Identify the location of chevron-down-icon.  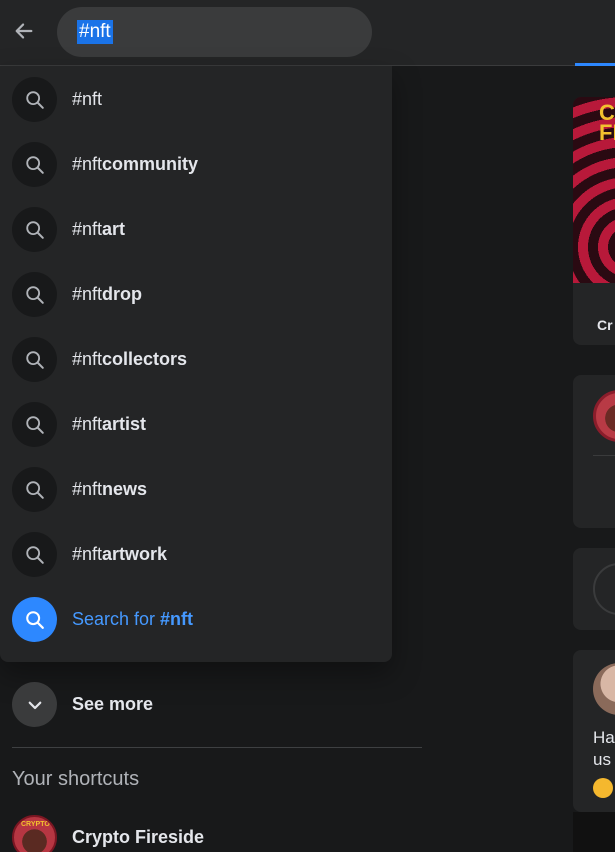
(34, 704).